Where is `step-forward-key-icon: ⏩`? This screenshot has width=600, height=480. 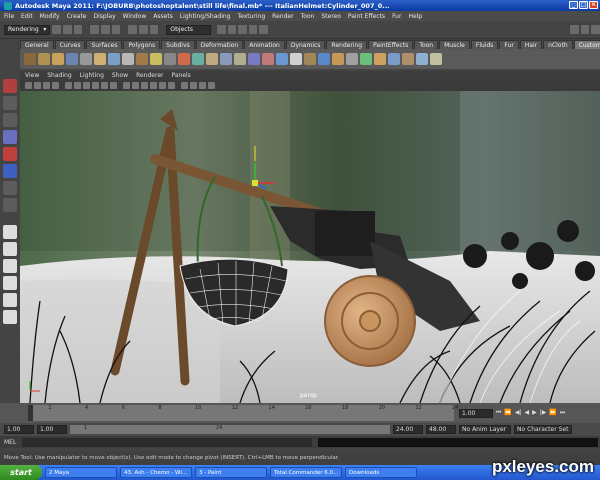
step-forward-key-icon: ⏩ is located at coordinates (552, 413).